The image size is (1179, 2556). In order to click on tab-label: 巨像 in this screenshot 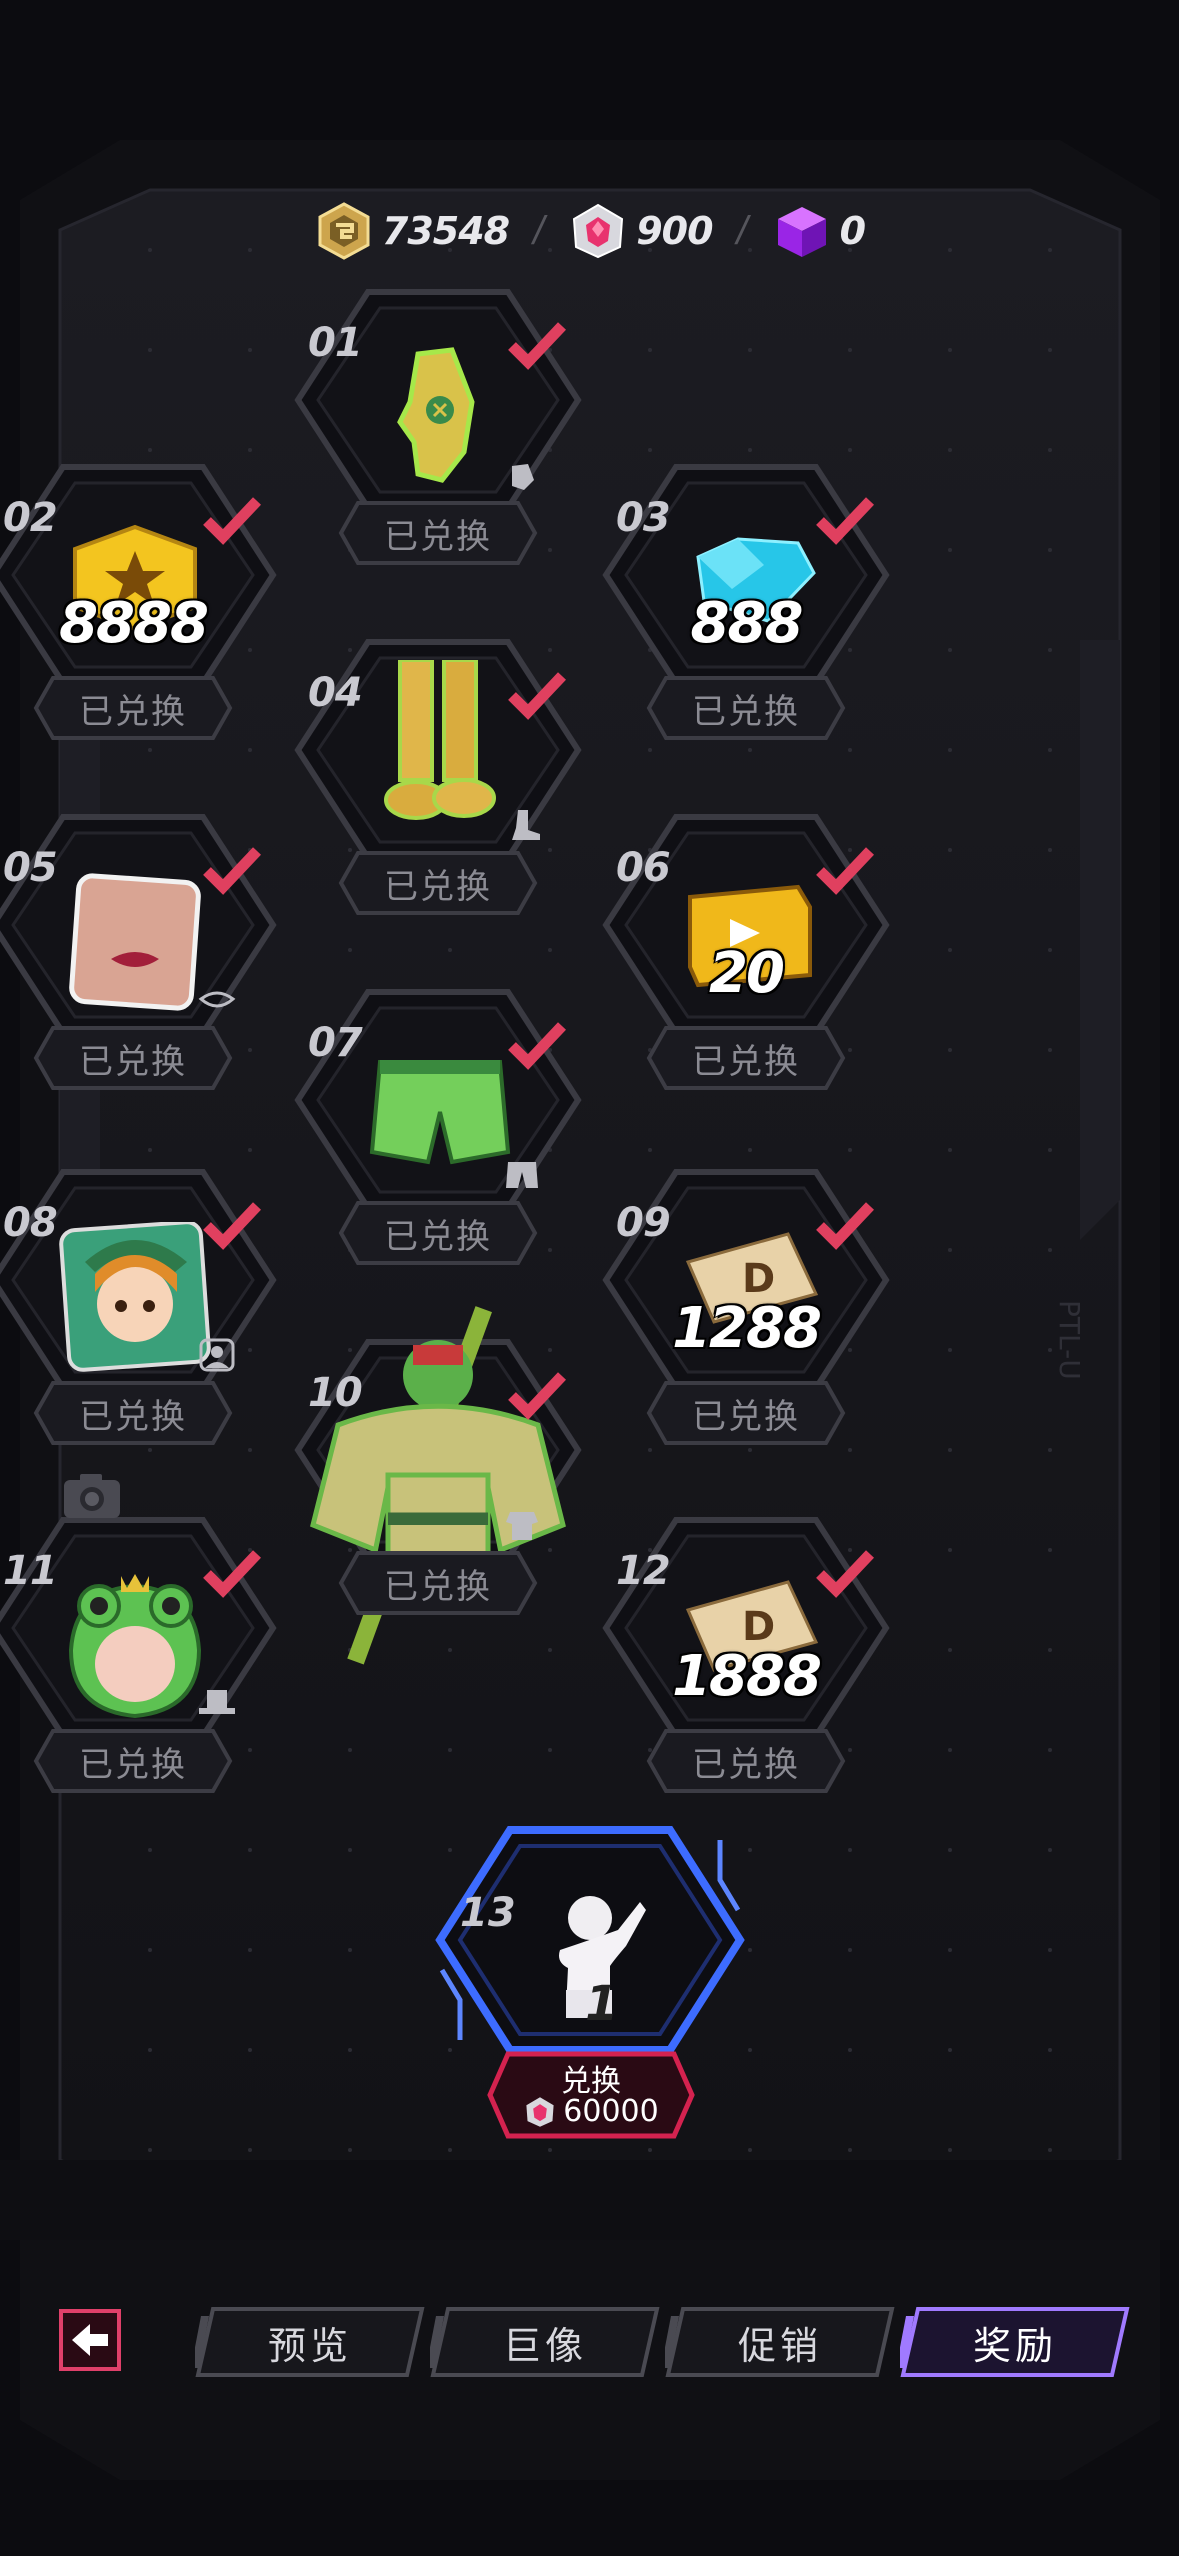, I will do `click(544, 2346)`.